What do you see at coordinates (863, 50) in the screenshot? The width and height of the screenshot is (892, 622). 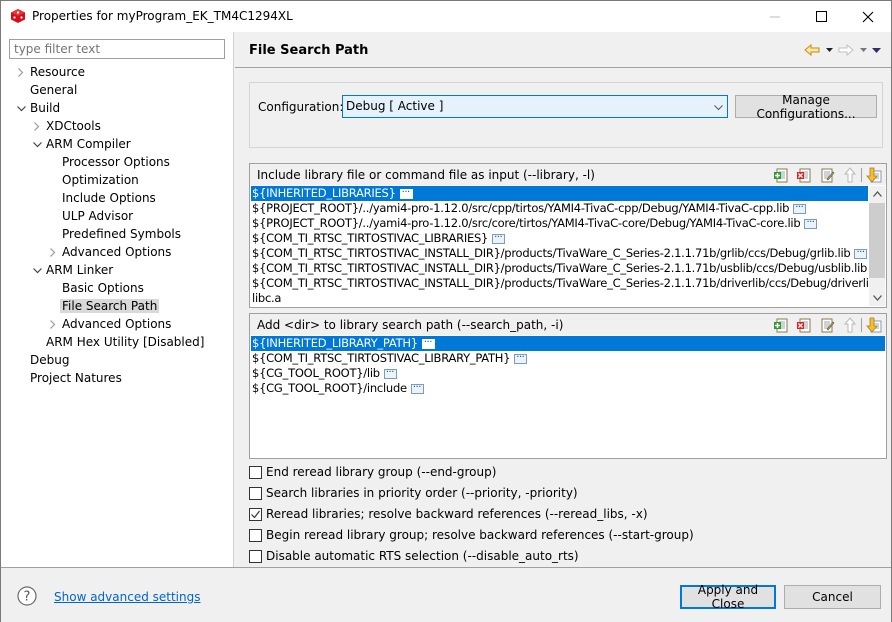 I see `forward-dropdown-icon` at bounding box center [863, 50].